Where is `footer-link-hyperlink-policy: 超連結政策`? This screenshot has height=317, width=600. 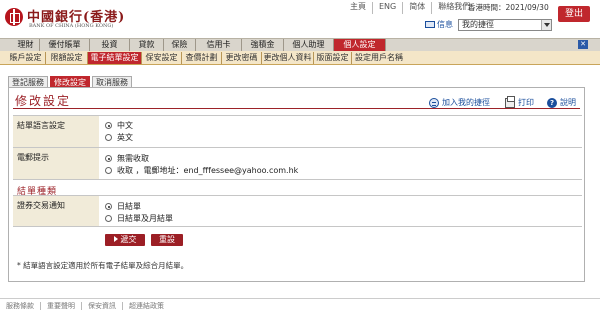
footer-link-hyperlink-policy: 超連結政策 is located at coordinates (146, 306).